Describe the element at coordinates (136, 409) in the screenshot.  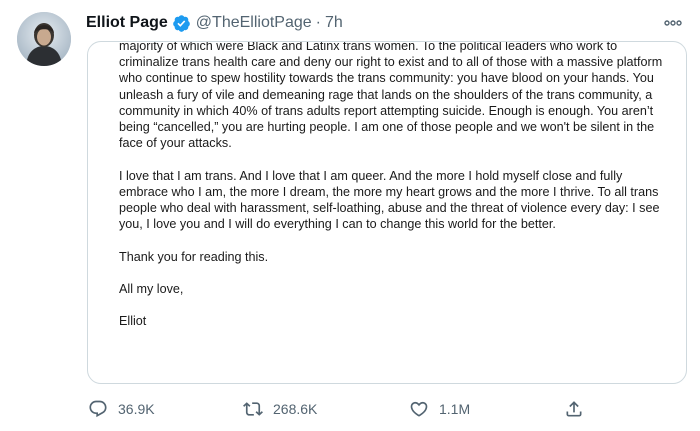
I see `reply-count: 36.9K` at that location.